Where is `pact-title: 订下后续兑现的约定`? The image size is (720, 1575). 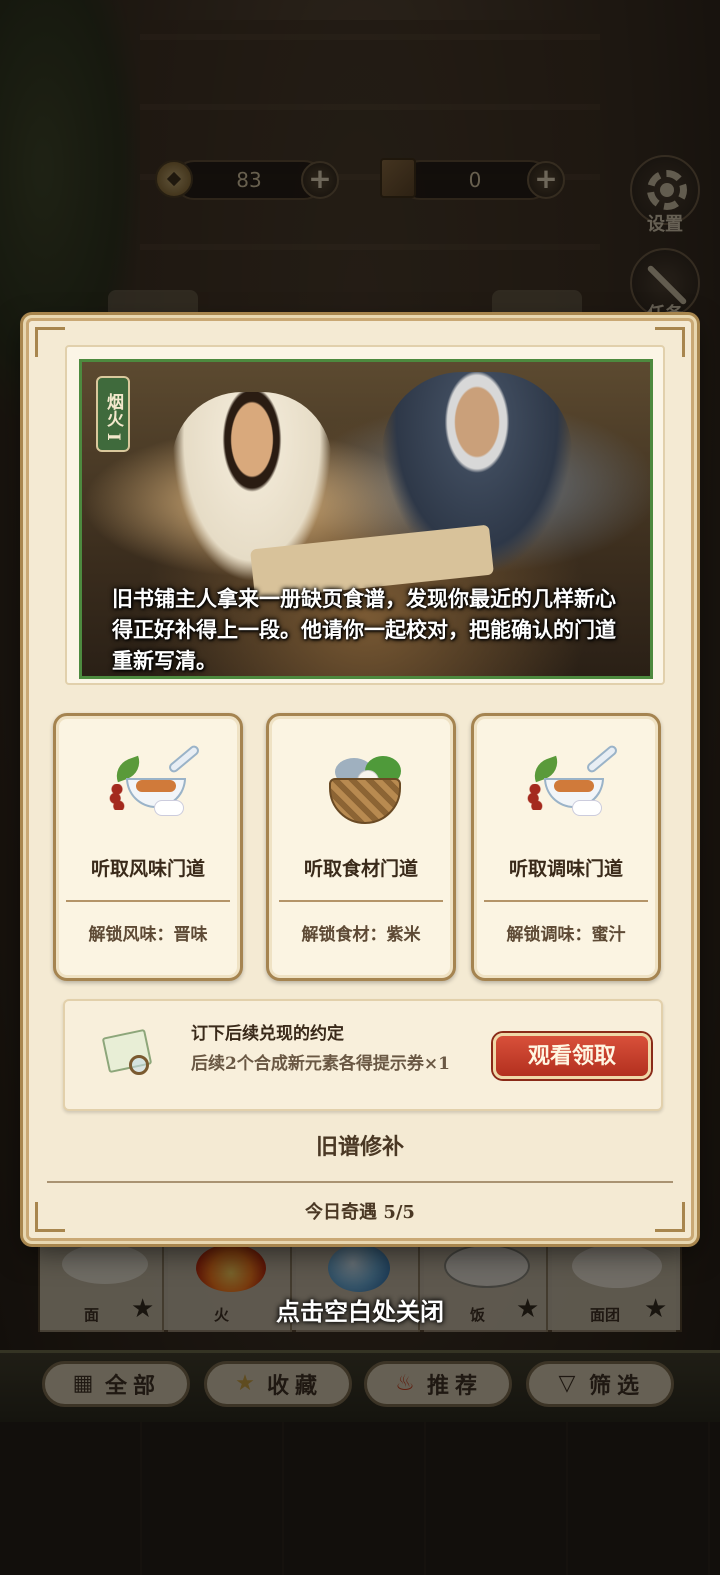 pact-title: 订下后续兑现的约定 is located at coordinates (267, 1034).